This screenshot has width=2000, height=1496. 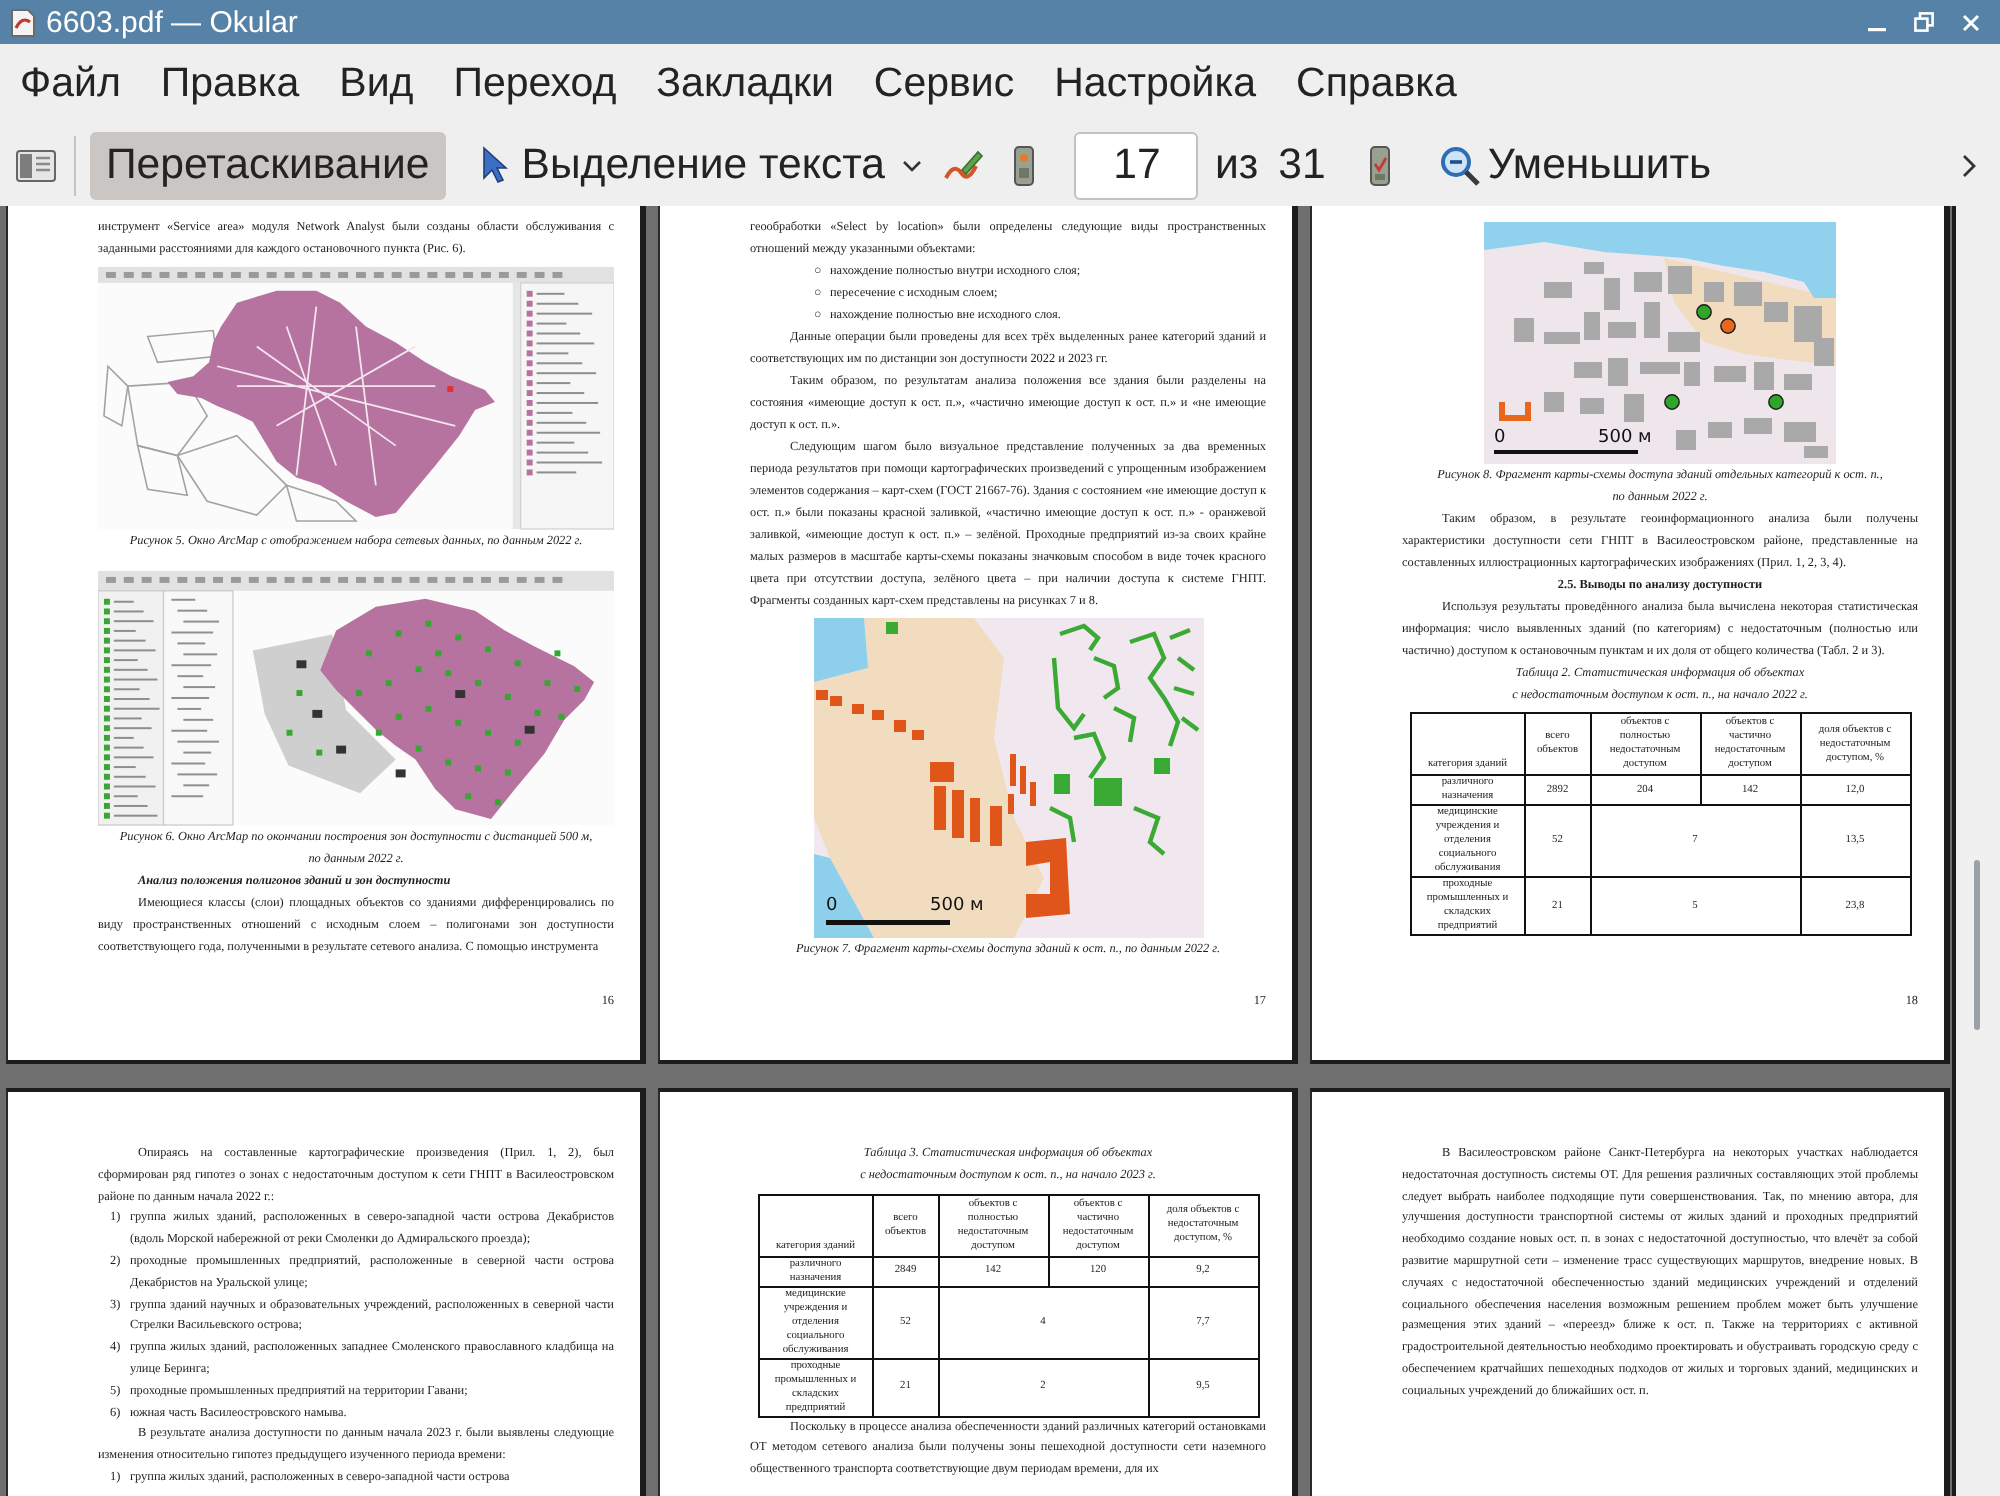 I want to click on menu-item: Закладки, so click(x=745, y=84).